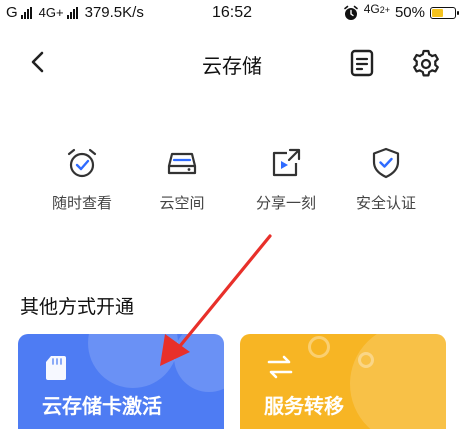 The height and width of the screenshot is (429, 464). Describe the element at coordinates (285, 203) in the screenshot. I see `feature-label: 分享一刻` at that location.